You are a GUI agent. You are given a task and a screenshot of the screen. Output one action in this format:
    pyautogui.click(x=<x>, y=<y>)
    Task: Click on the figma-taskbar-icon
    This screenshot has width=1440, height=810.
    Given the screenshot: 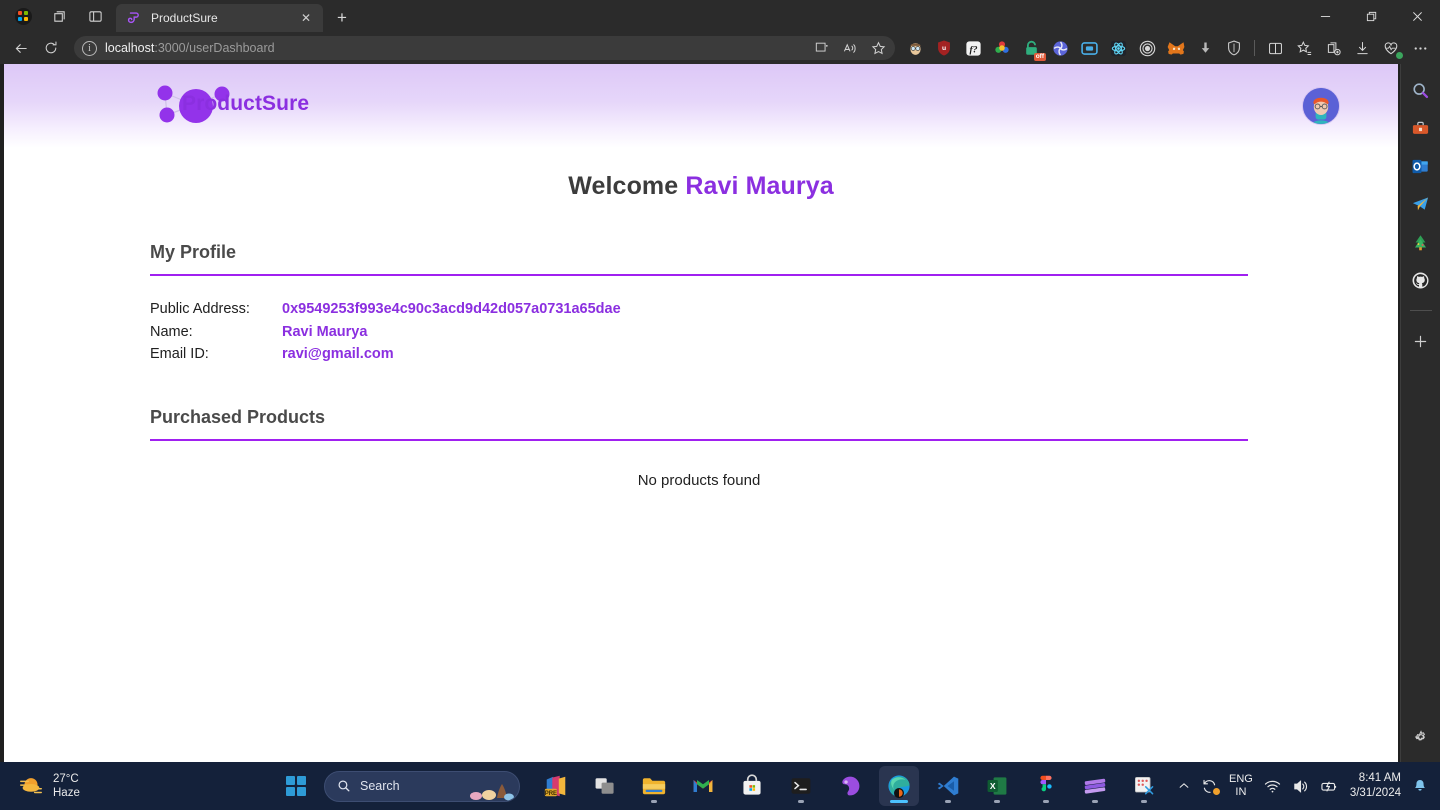 What is the action you would take?
    pyautogui.click(x=1046, y=786)
    